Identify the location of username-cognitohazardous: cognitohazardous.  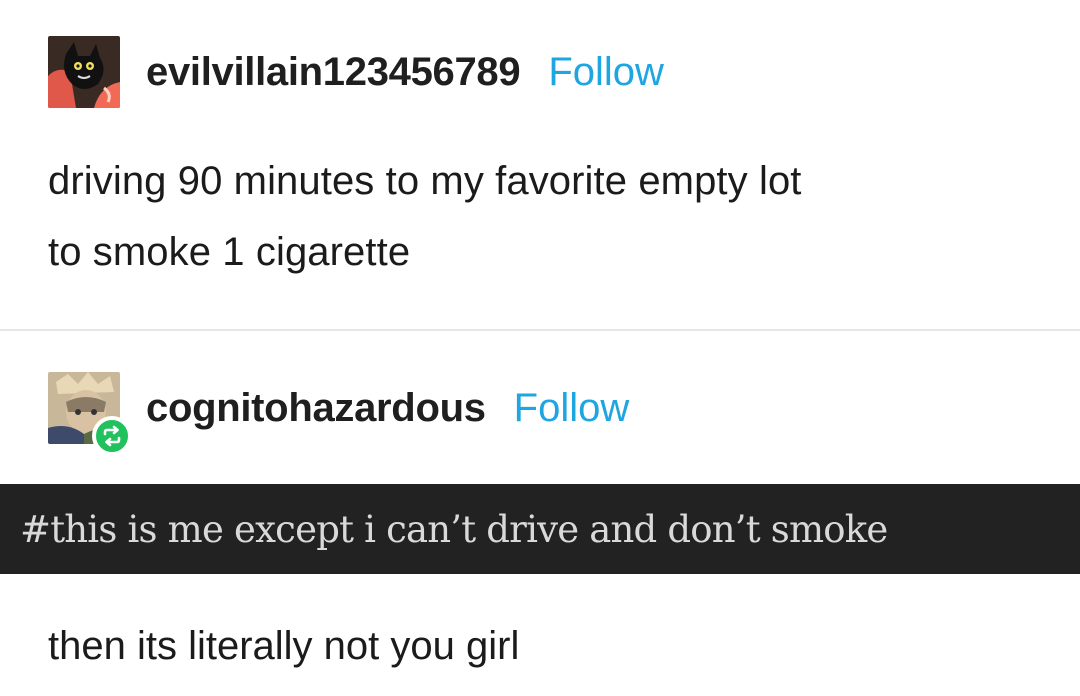
(316, 408).